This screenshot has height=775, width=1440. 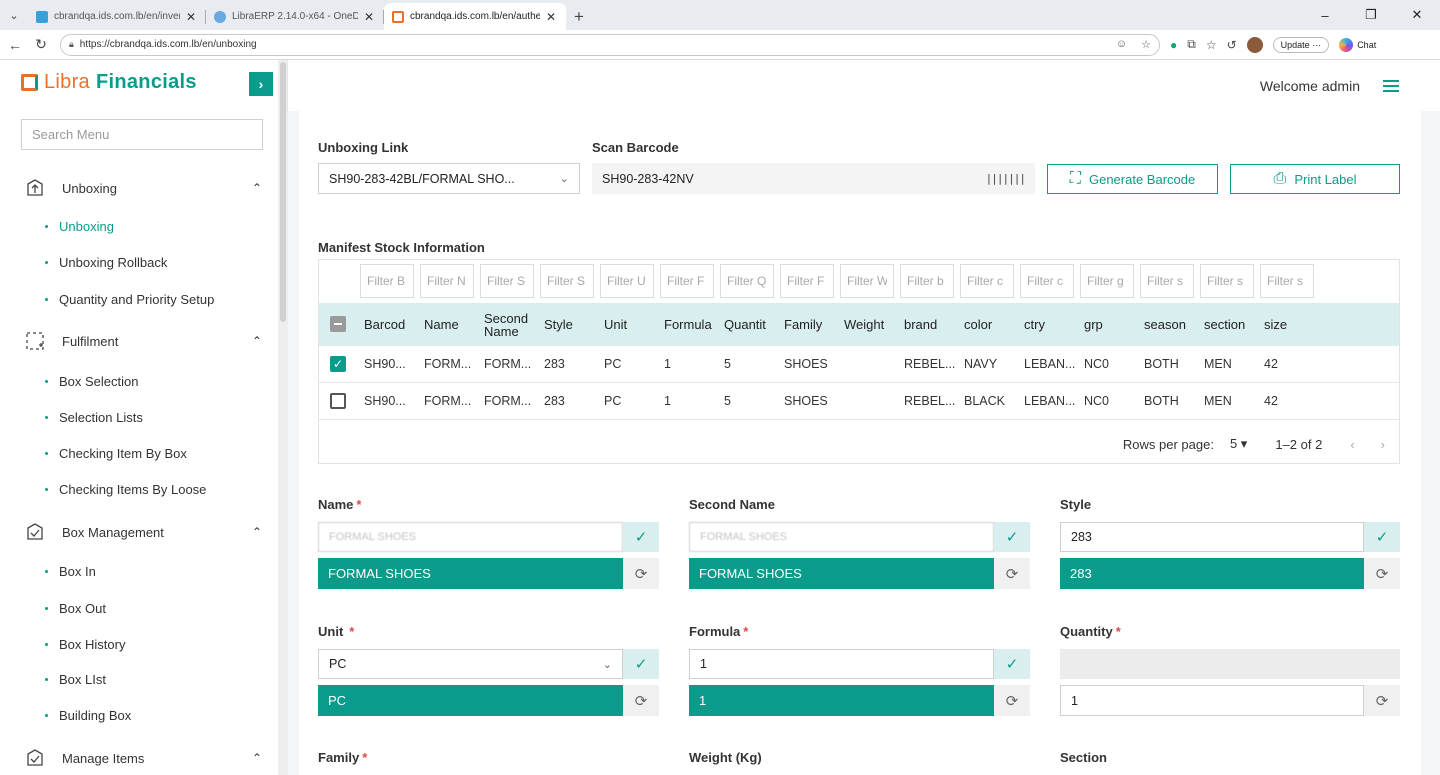 I want to click on copilot-chat-button: Chat, so click(x=1357, y=44).